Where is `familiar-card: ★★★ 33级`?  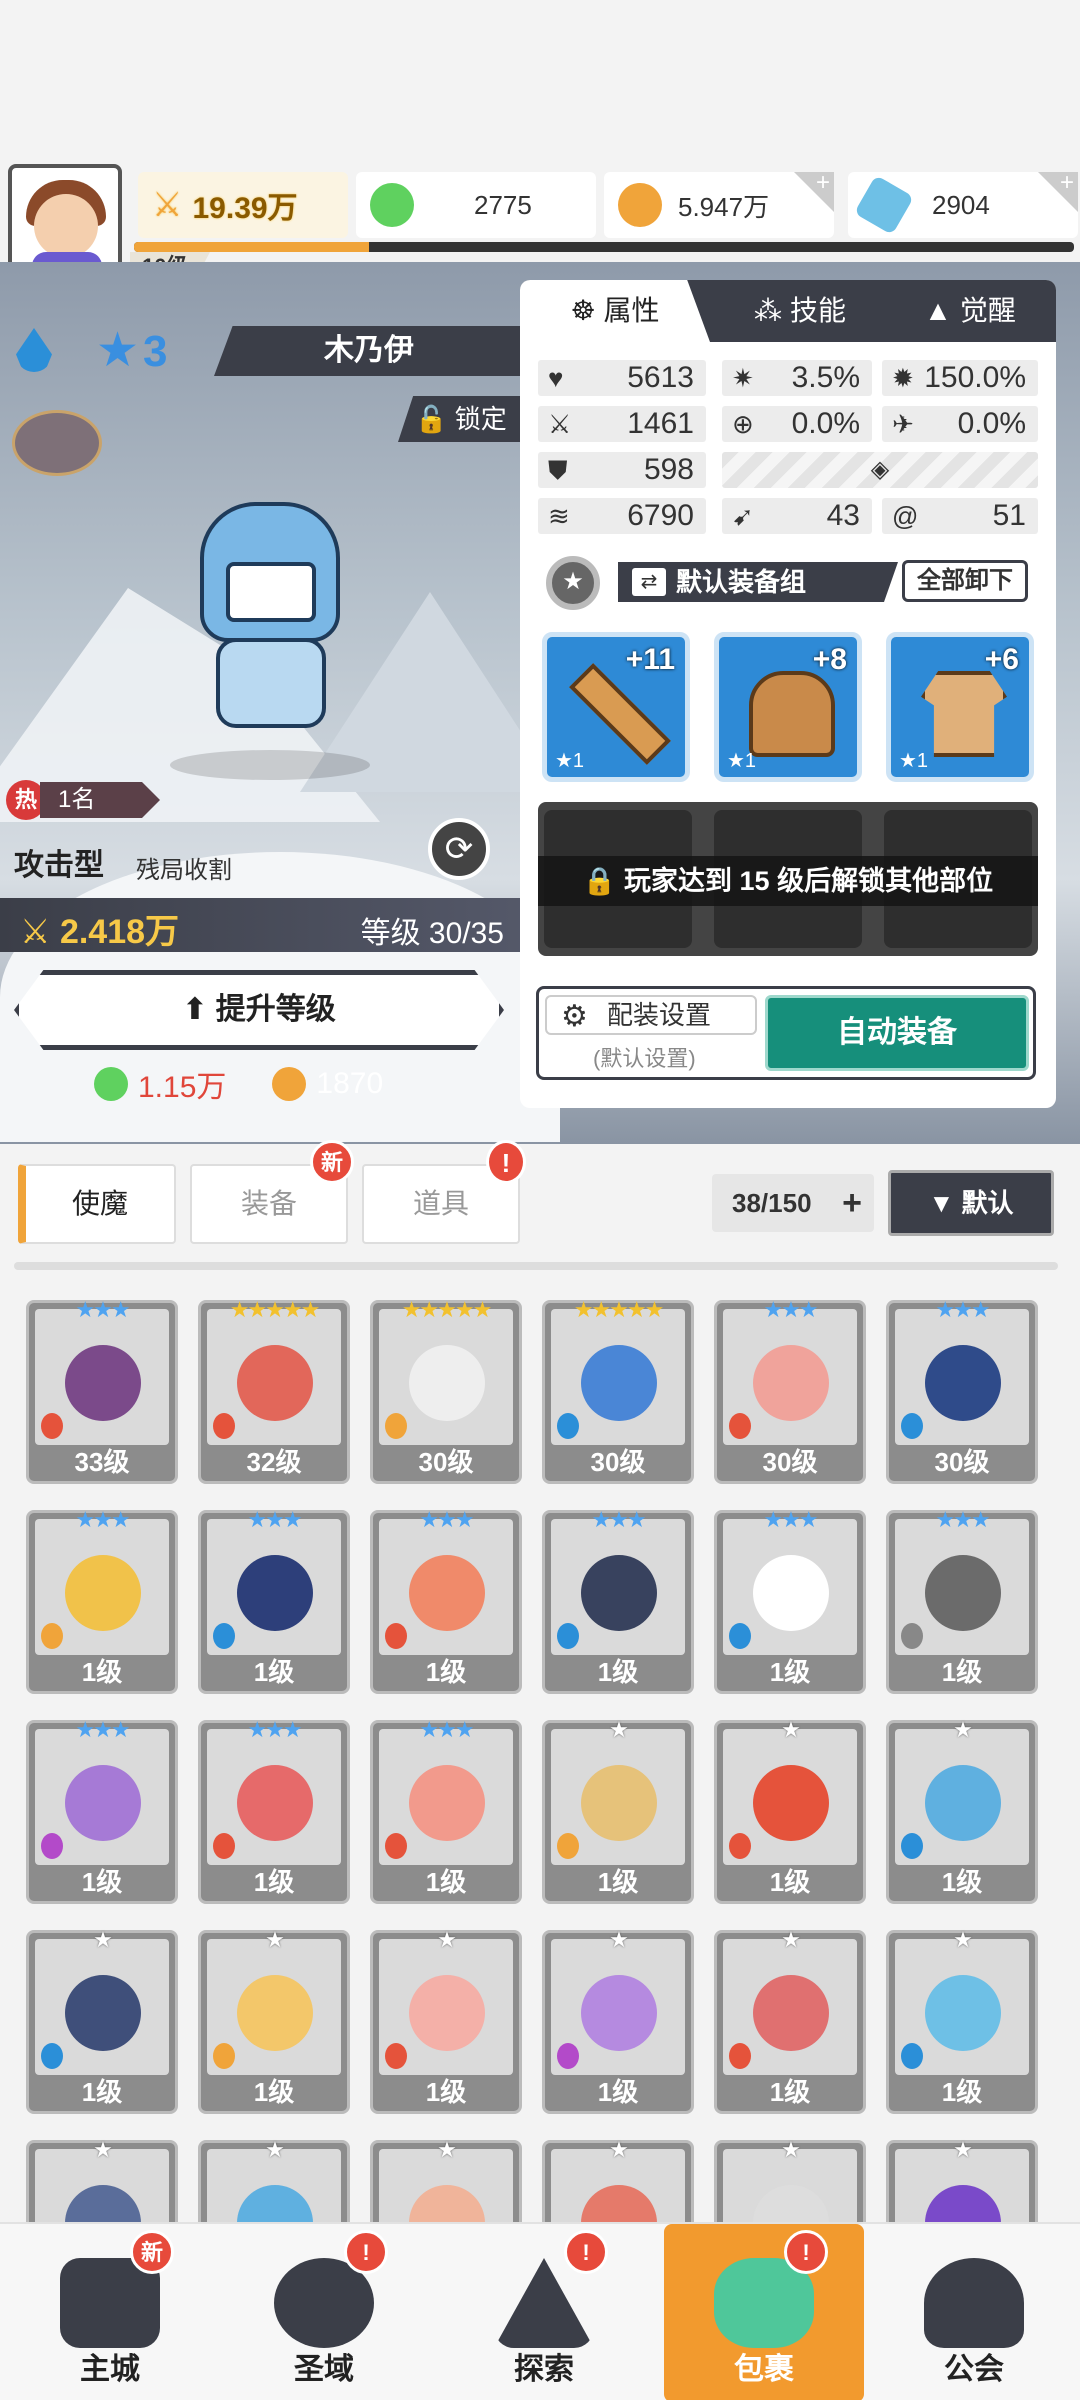 familiar-card: ★★★ 33级 is located at coordinates (102, 1392).